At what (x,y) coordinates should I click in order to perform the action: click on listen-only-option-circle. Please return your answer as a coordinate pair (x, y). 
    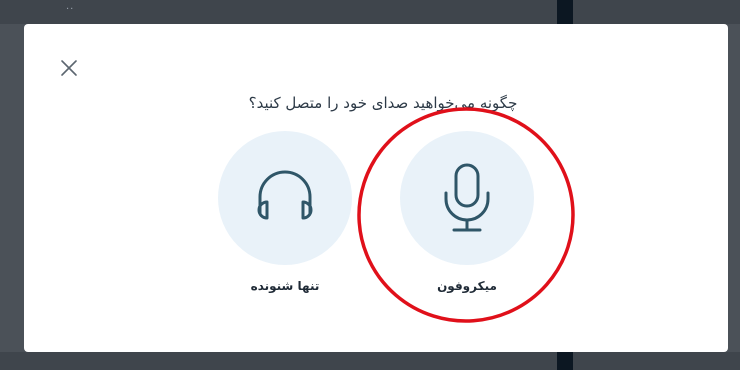
    Looking at the image, I should click on (285, 198).